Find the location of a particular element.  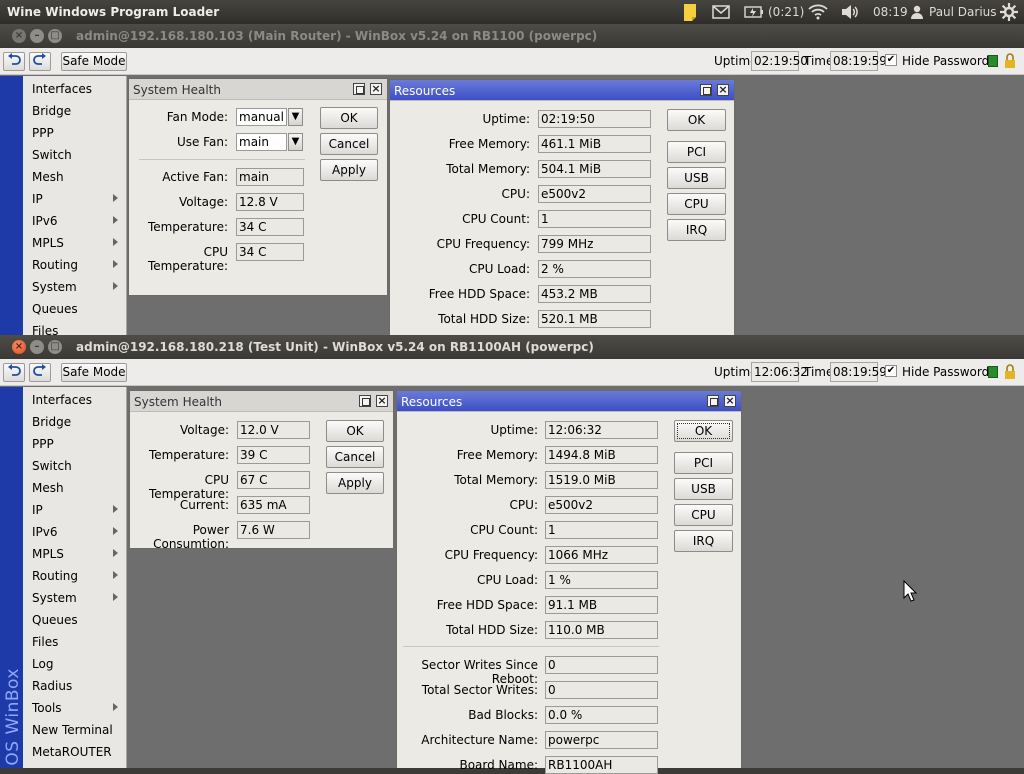

cpu-load-value: 2 % is located at coordinates (594, 269).